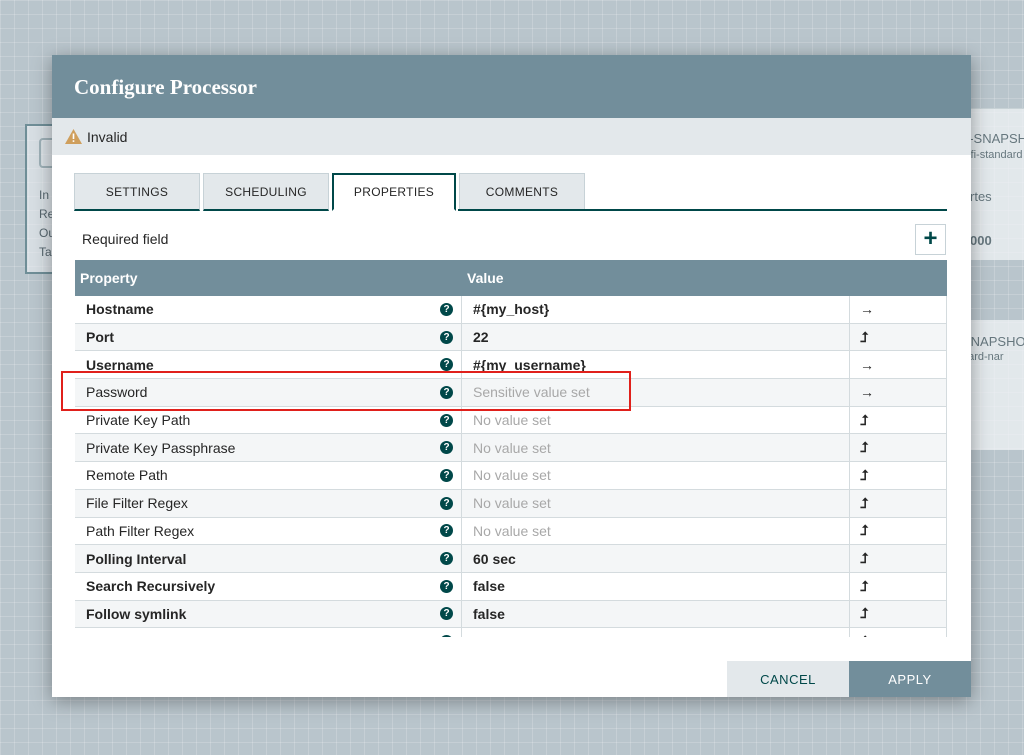 This screenshot has width=1024, height=755. What do you see at coordinates (992, 155) in the screenshot?
I see `bg-card-text: nifi-standard` at bounding box center [992, 155].